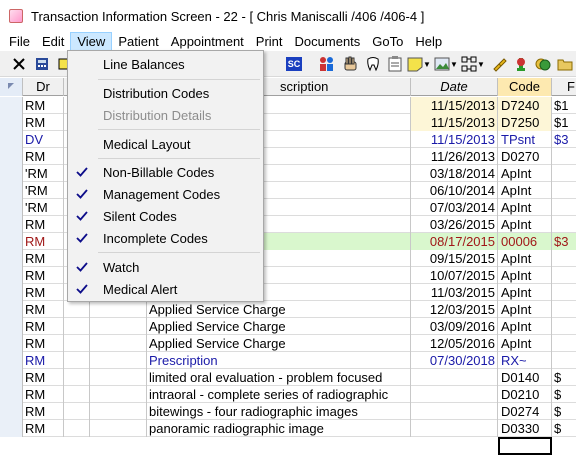 The width and height of the screenshot is (576, 457). I want to click on image-icon, so click(442, 64).